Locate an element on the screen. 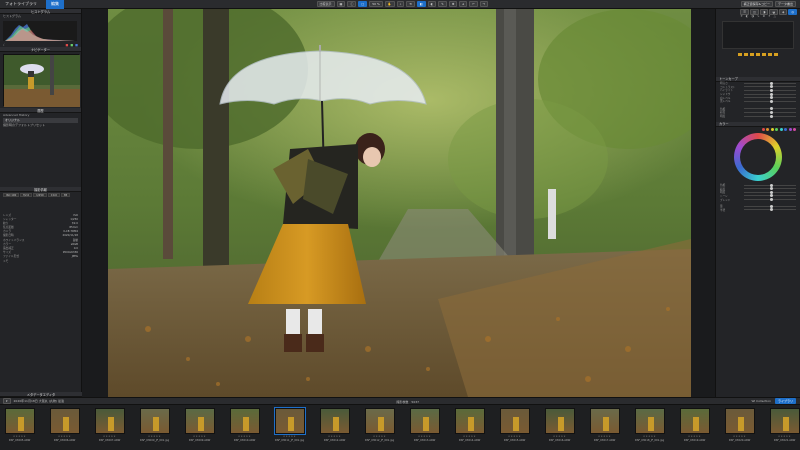 The width and height of the screenshot is (800, 450). zoom-field: 50 % is located at coordinates (376, 4).